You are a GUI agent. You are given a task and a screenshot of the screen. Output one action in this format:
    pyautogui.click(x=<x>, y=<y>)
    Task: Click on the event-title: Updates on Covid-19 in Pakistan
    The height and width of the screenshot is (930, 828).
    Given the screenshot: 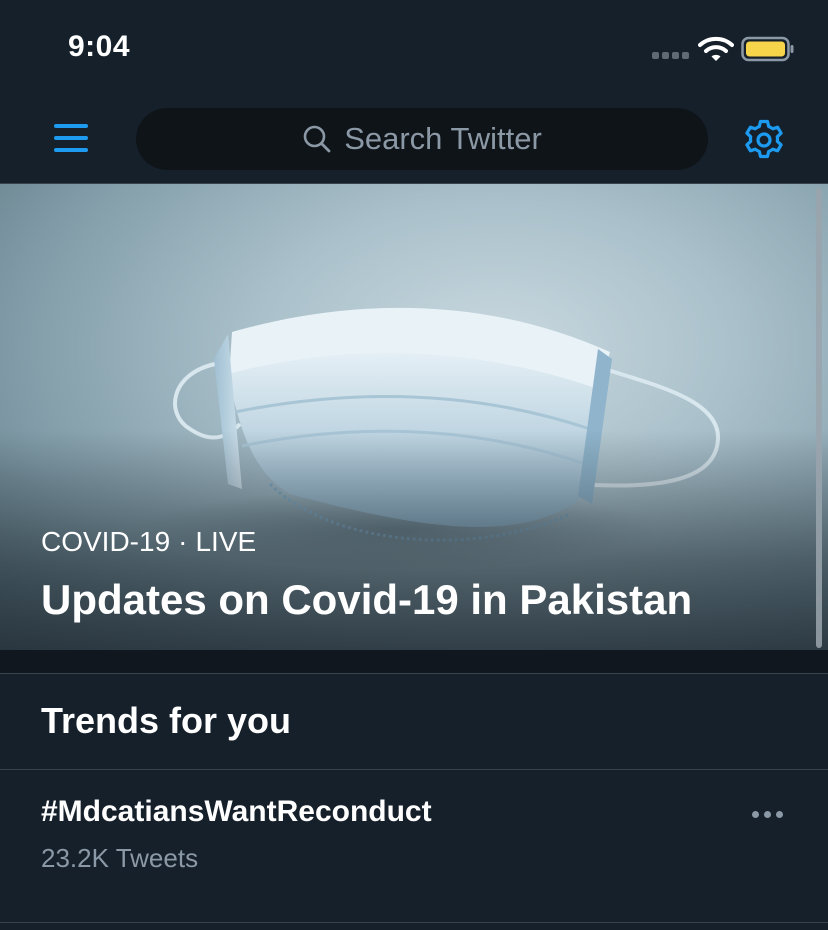 What is the action you would take?
    pyautogui.click(x=367, y=599)
    